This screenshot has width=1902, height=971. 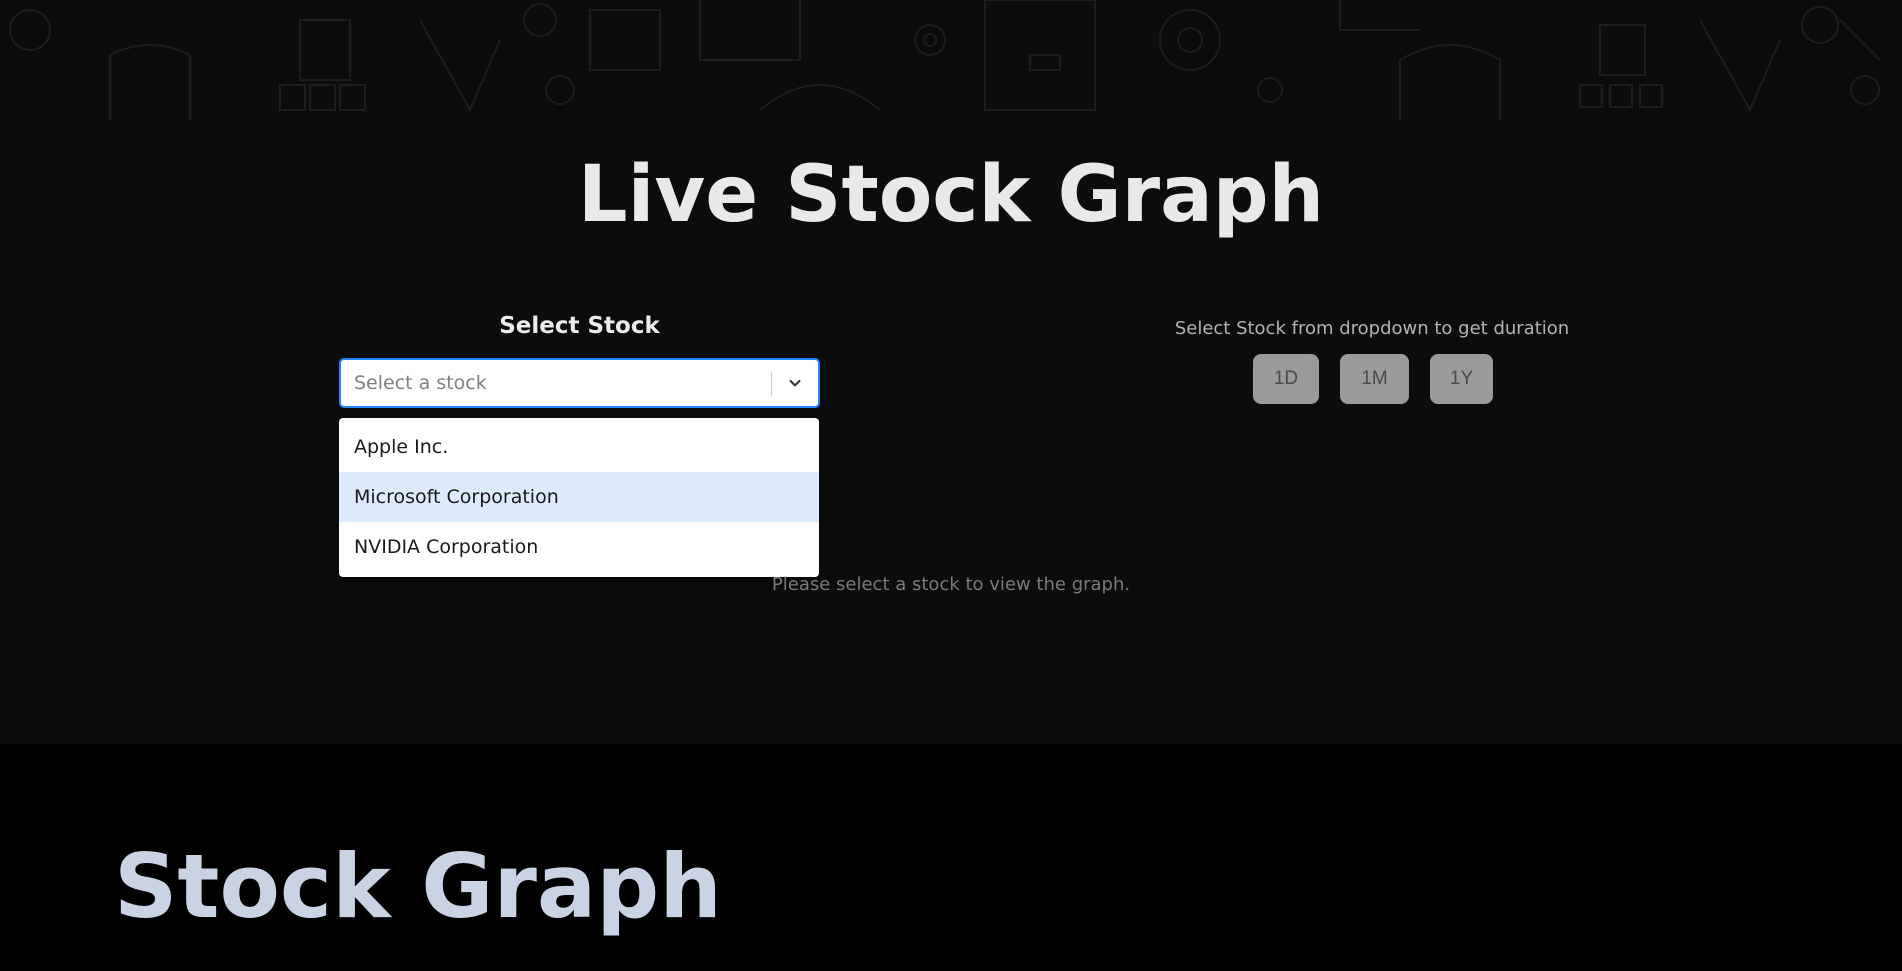 I want to click on option-apple: Apple Inc., so click(x=579, y=447).